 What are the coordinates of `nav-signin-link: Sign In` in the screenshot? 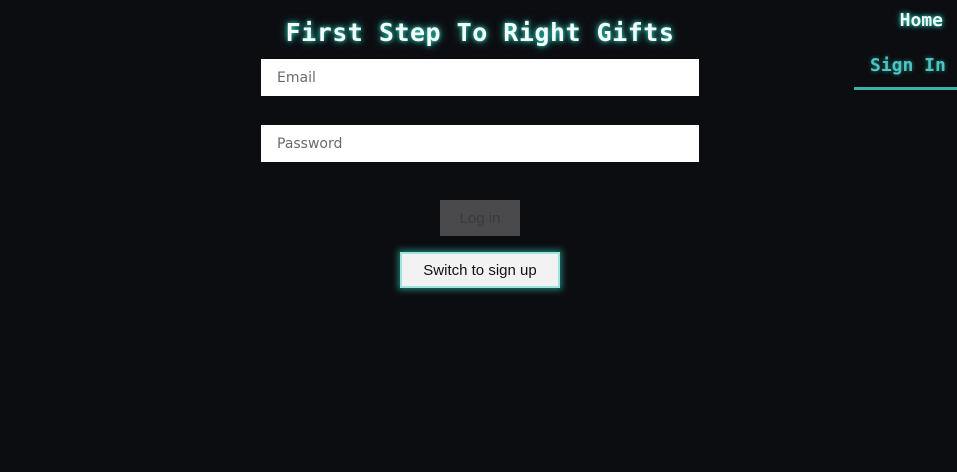 It's located at (905, 70).